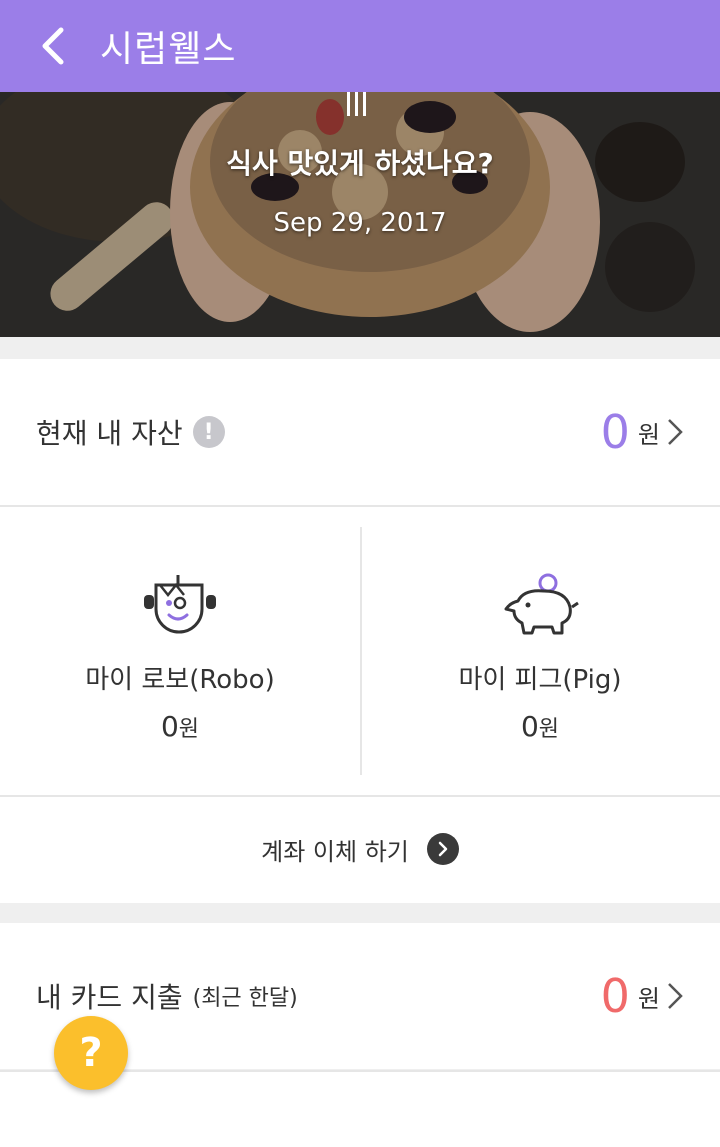 The image size is (720, 1147). I want to click on date-text: Sep 29, 2017, so click(360, 223).